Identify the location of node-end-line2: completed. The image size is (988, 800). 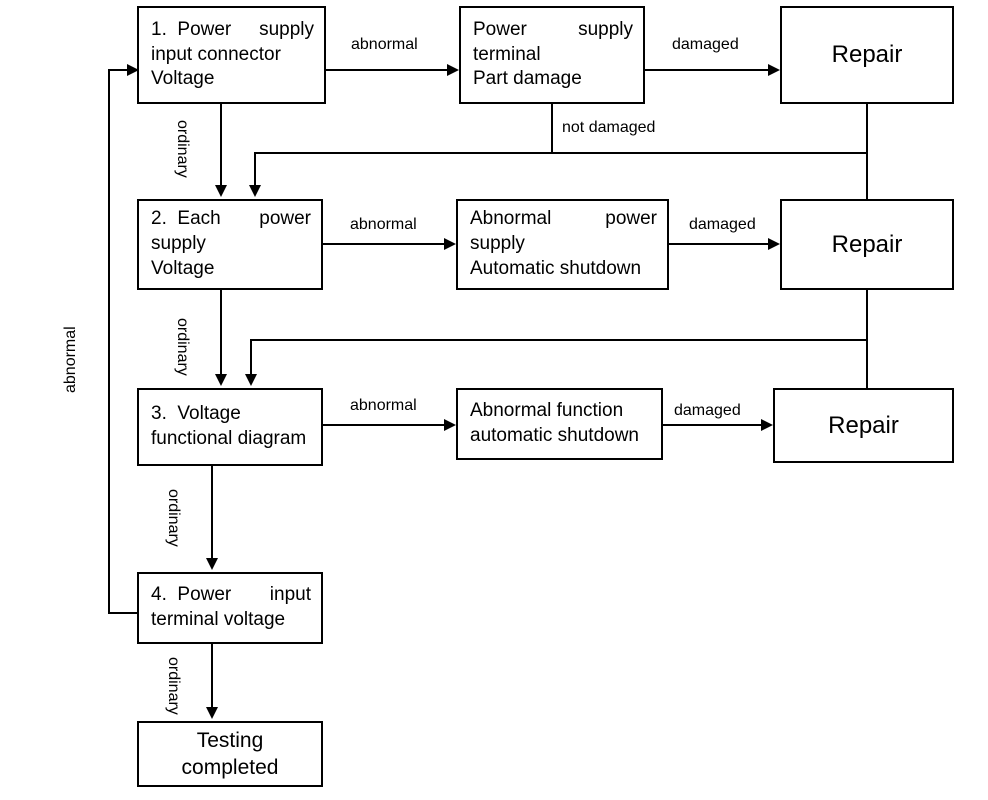
(230, 767).